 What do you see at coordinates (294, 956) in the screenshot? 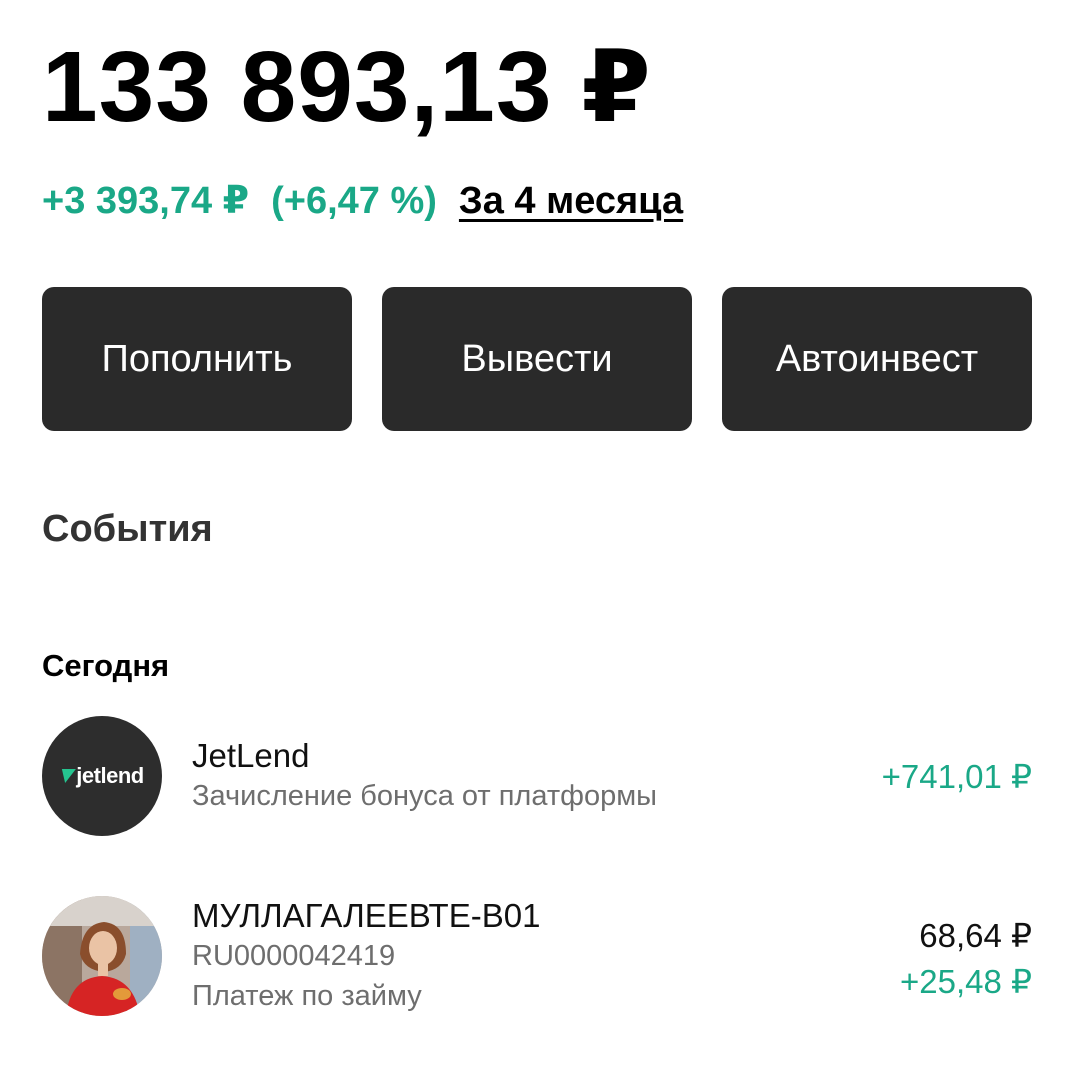
I see `event-code: RU0000042419` at bounding box center [294, 956].